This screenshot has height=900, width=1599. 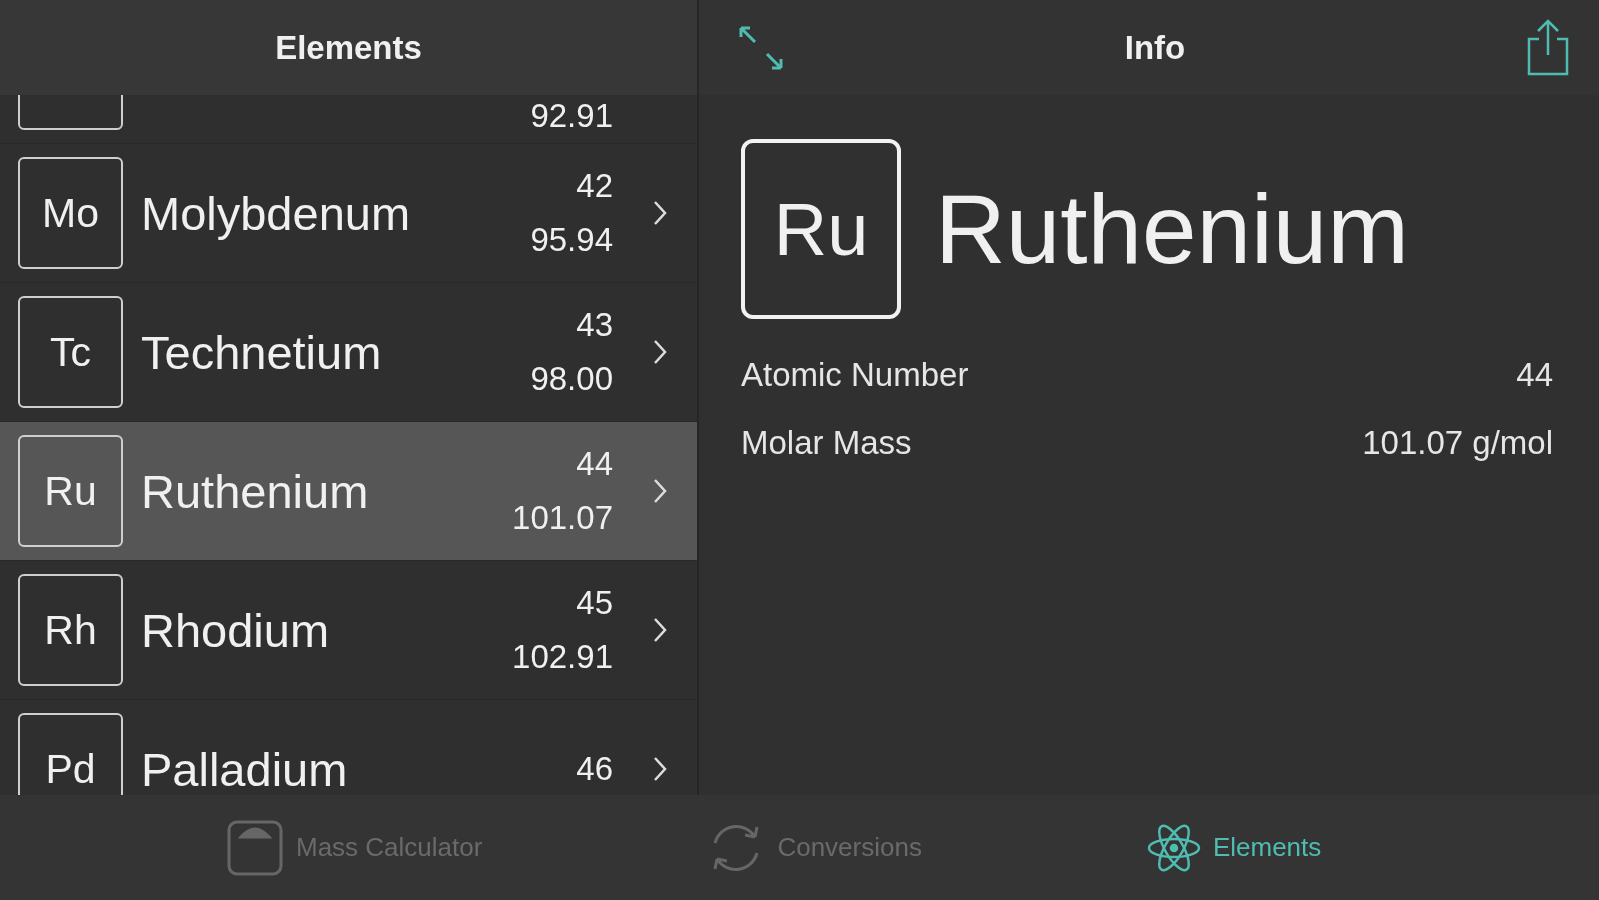 I want to click on property-value: 44, so click(x=1534, y=375).